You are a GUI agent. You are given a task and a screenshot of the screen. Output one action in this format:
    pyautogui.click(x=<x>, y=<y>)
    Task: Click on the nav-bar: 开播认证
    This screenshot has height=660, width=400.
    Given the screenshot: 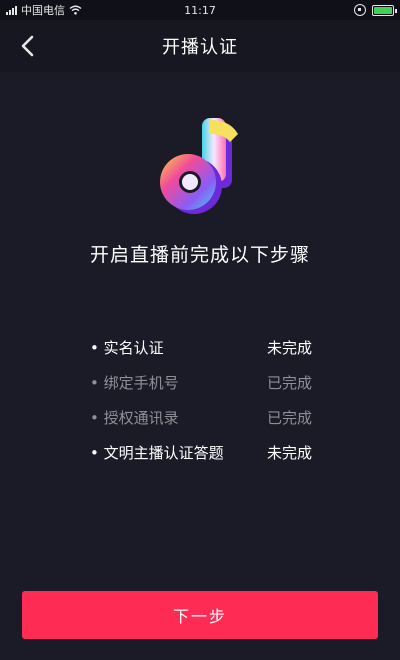 What is the action you would take?
    pyautogui.click(x=200, y=46)
    